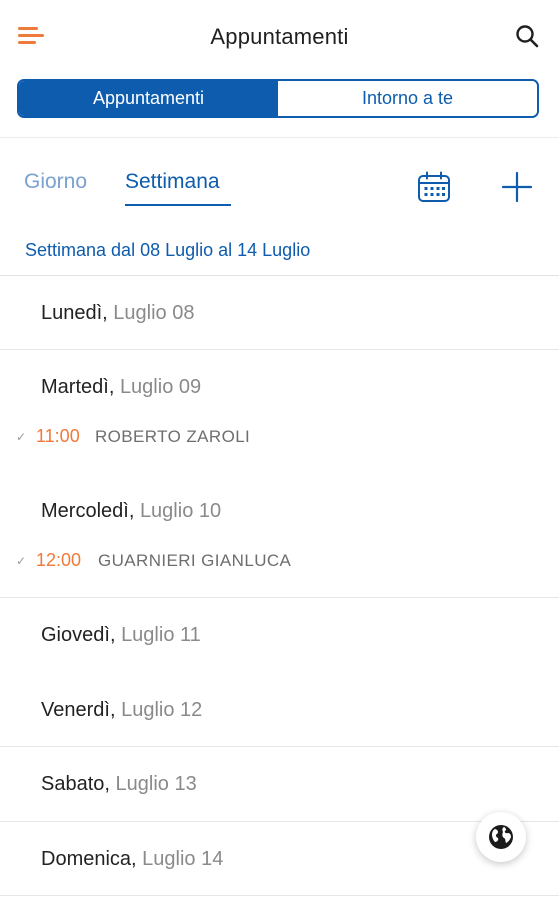 The height and width of the screenshot is (900, 559). What do you see at coordinates (162, 710) in the screenshot?
I see `day-date: Luglio 12` at bounding box center [162, 710].